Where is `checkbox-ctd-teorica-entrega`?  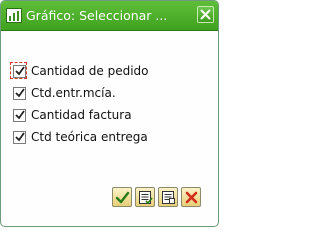
checkbox-ctd-teorica-entrega is located at coordinates (19, 137).